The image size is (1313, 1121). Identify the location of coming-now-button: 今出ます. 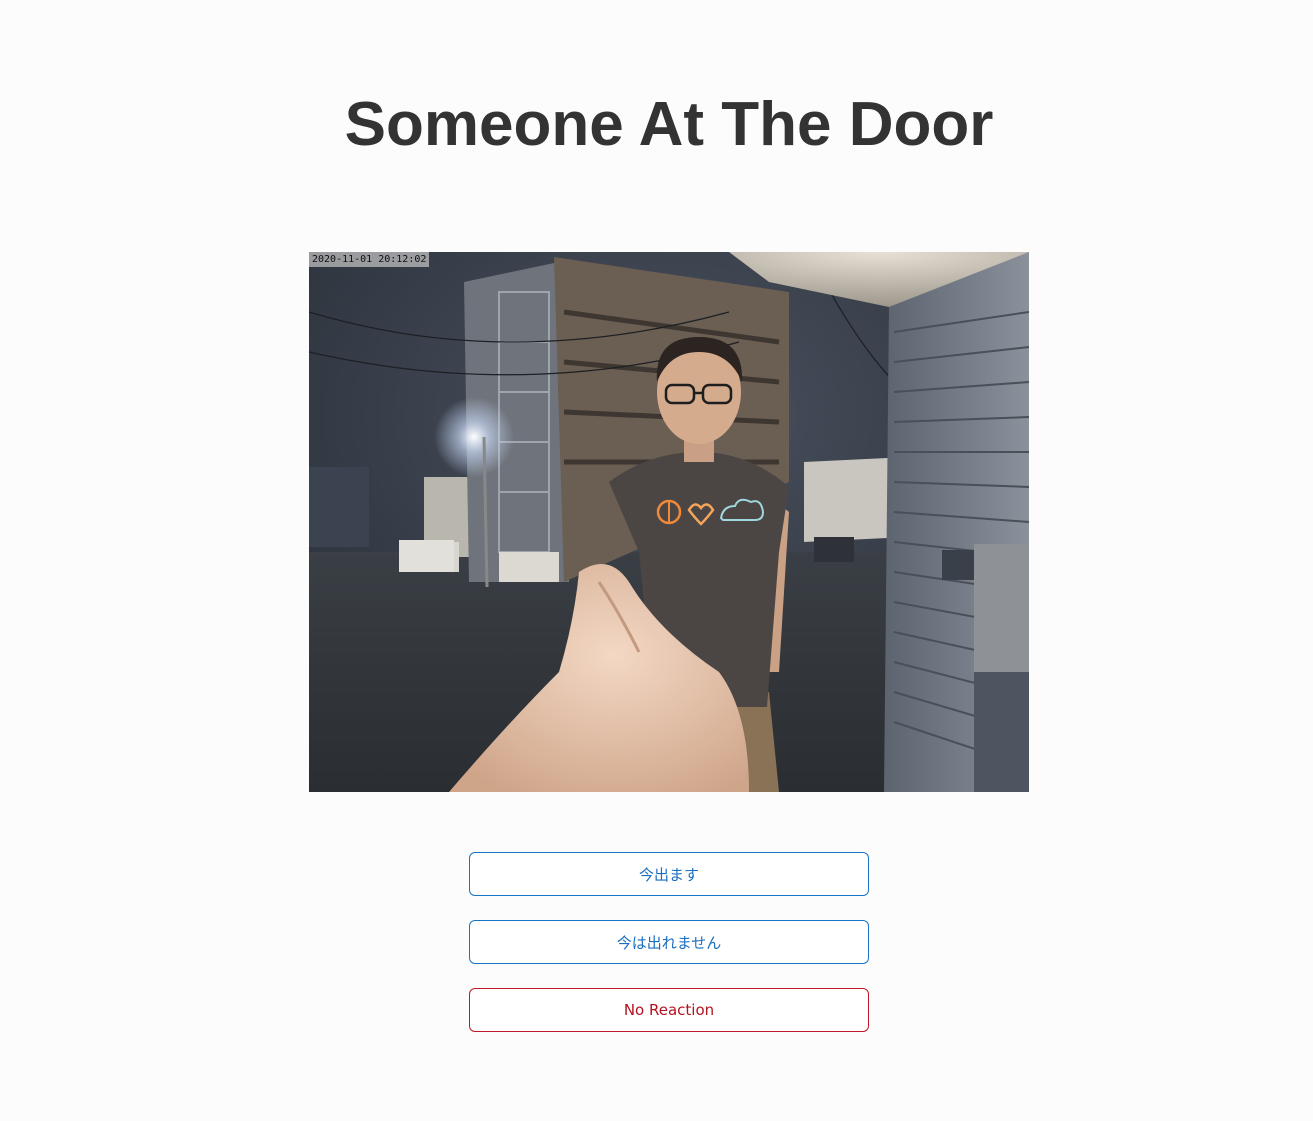
(669, 874).